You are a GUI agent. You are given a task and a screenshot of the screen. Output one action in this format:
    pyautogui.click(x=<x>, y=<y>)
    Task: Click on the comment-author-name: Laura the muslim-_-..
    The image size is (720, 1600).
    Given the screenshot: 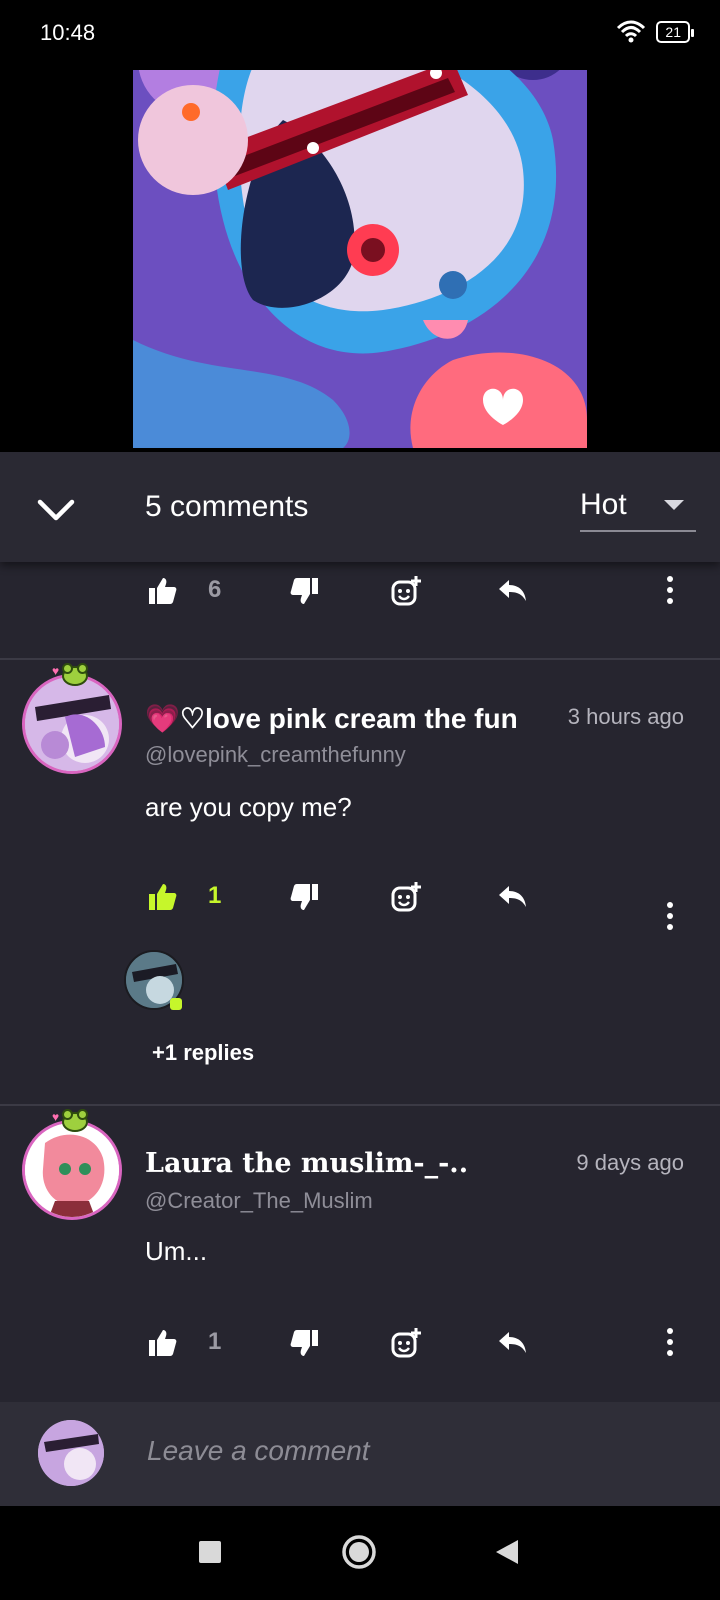 What is the action you would take?
    pyautogui.click(x=340, y=1163)
    